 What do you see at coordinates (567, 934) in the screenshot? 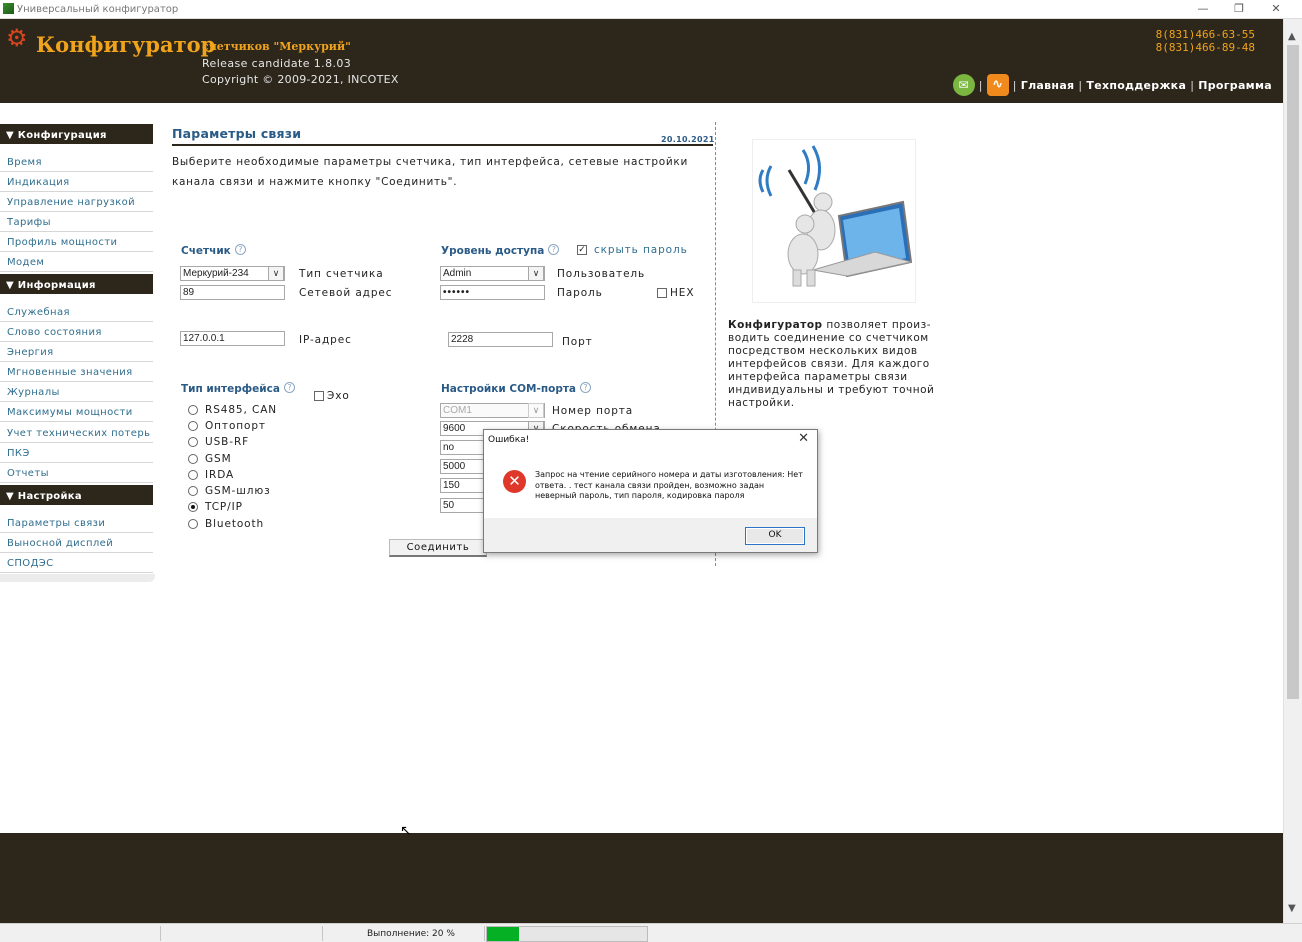
I see `progress-bar` at bounding box center [567, 934].